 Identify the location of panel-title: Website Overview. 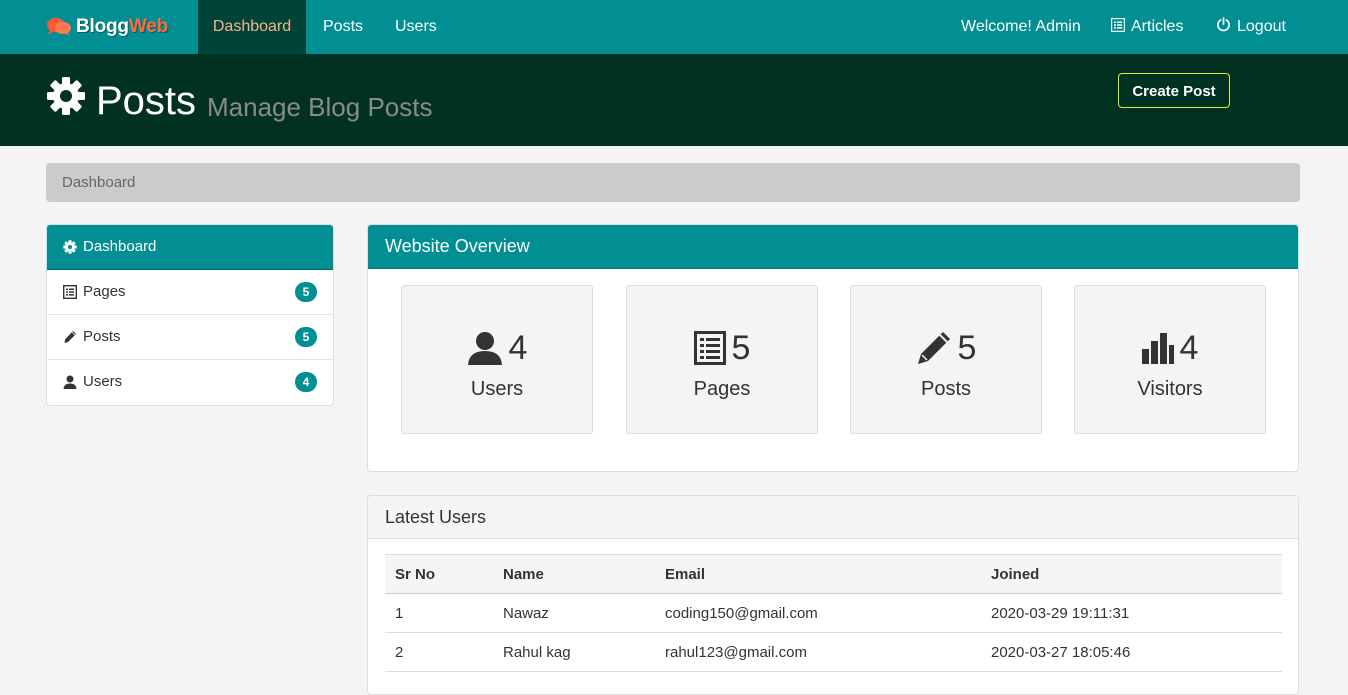
(833, 247).